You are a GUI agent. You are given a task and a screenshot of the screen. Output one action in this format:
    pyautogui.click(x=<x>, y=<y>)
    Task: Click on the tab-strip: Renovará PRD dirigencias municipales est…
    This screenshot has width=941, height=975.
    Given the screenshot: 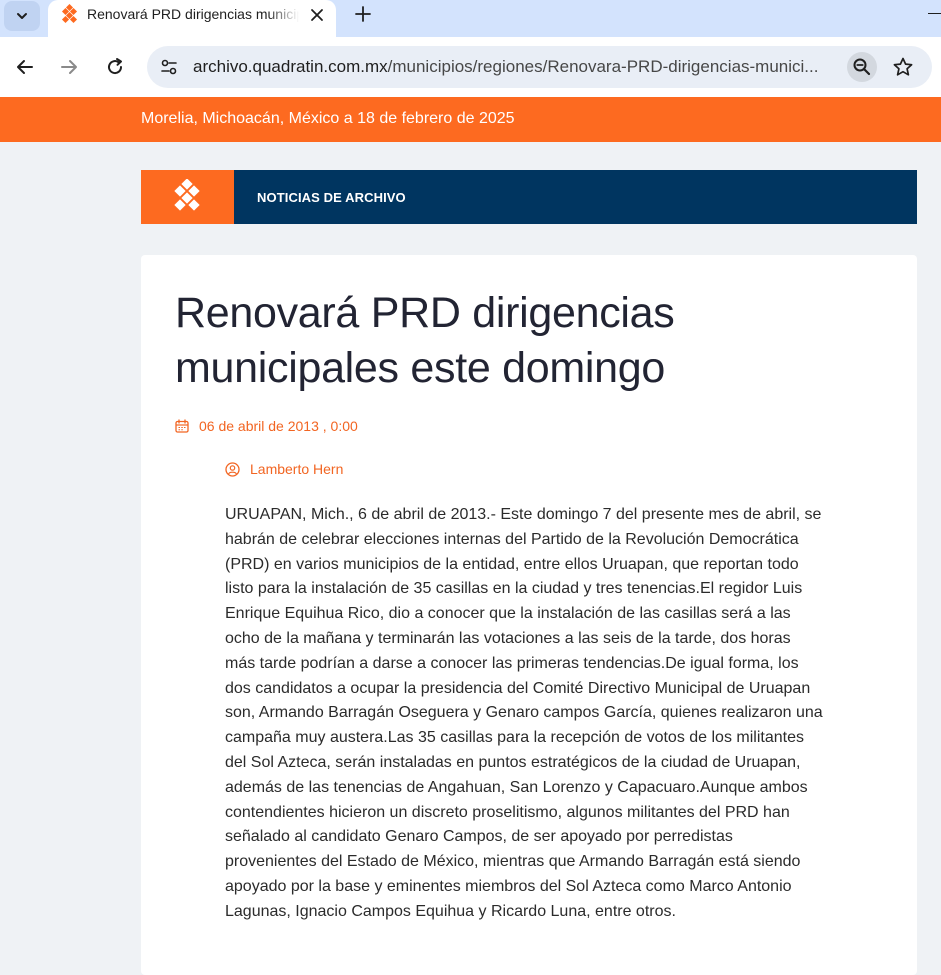 What is the action you would take?
    pyautogui.click(x=470, y=18)
    